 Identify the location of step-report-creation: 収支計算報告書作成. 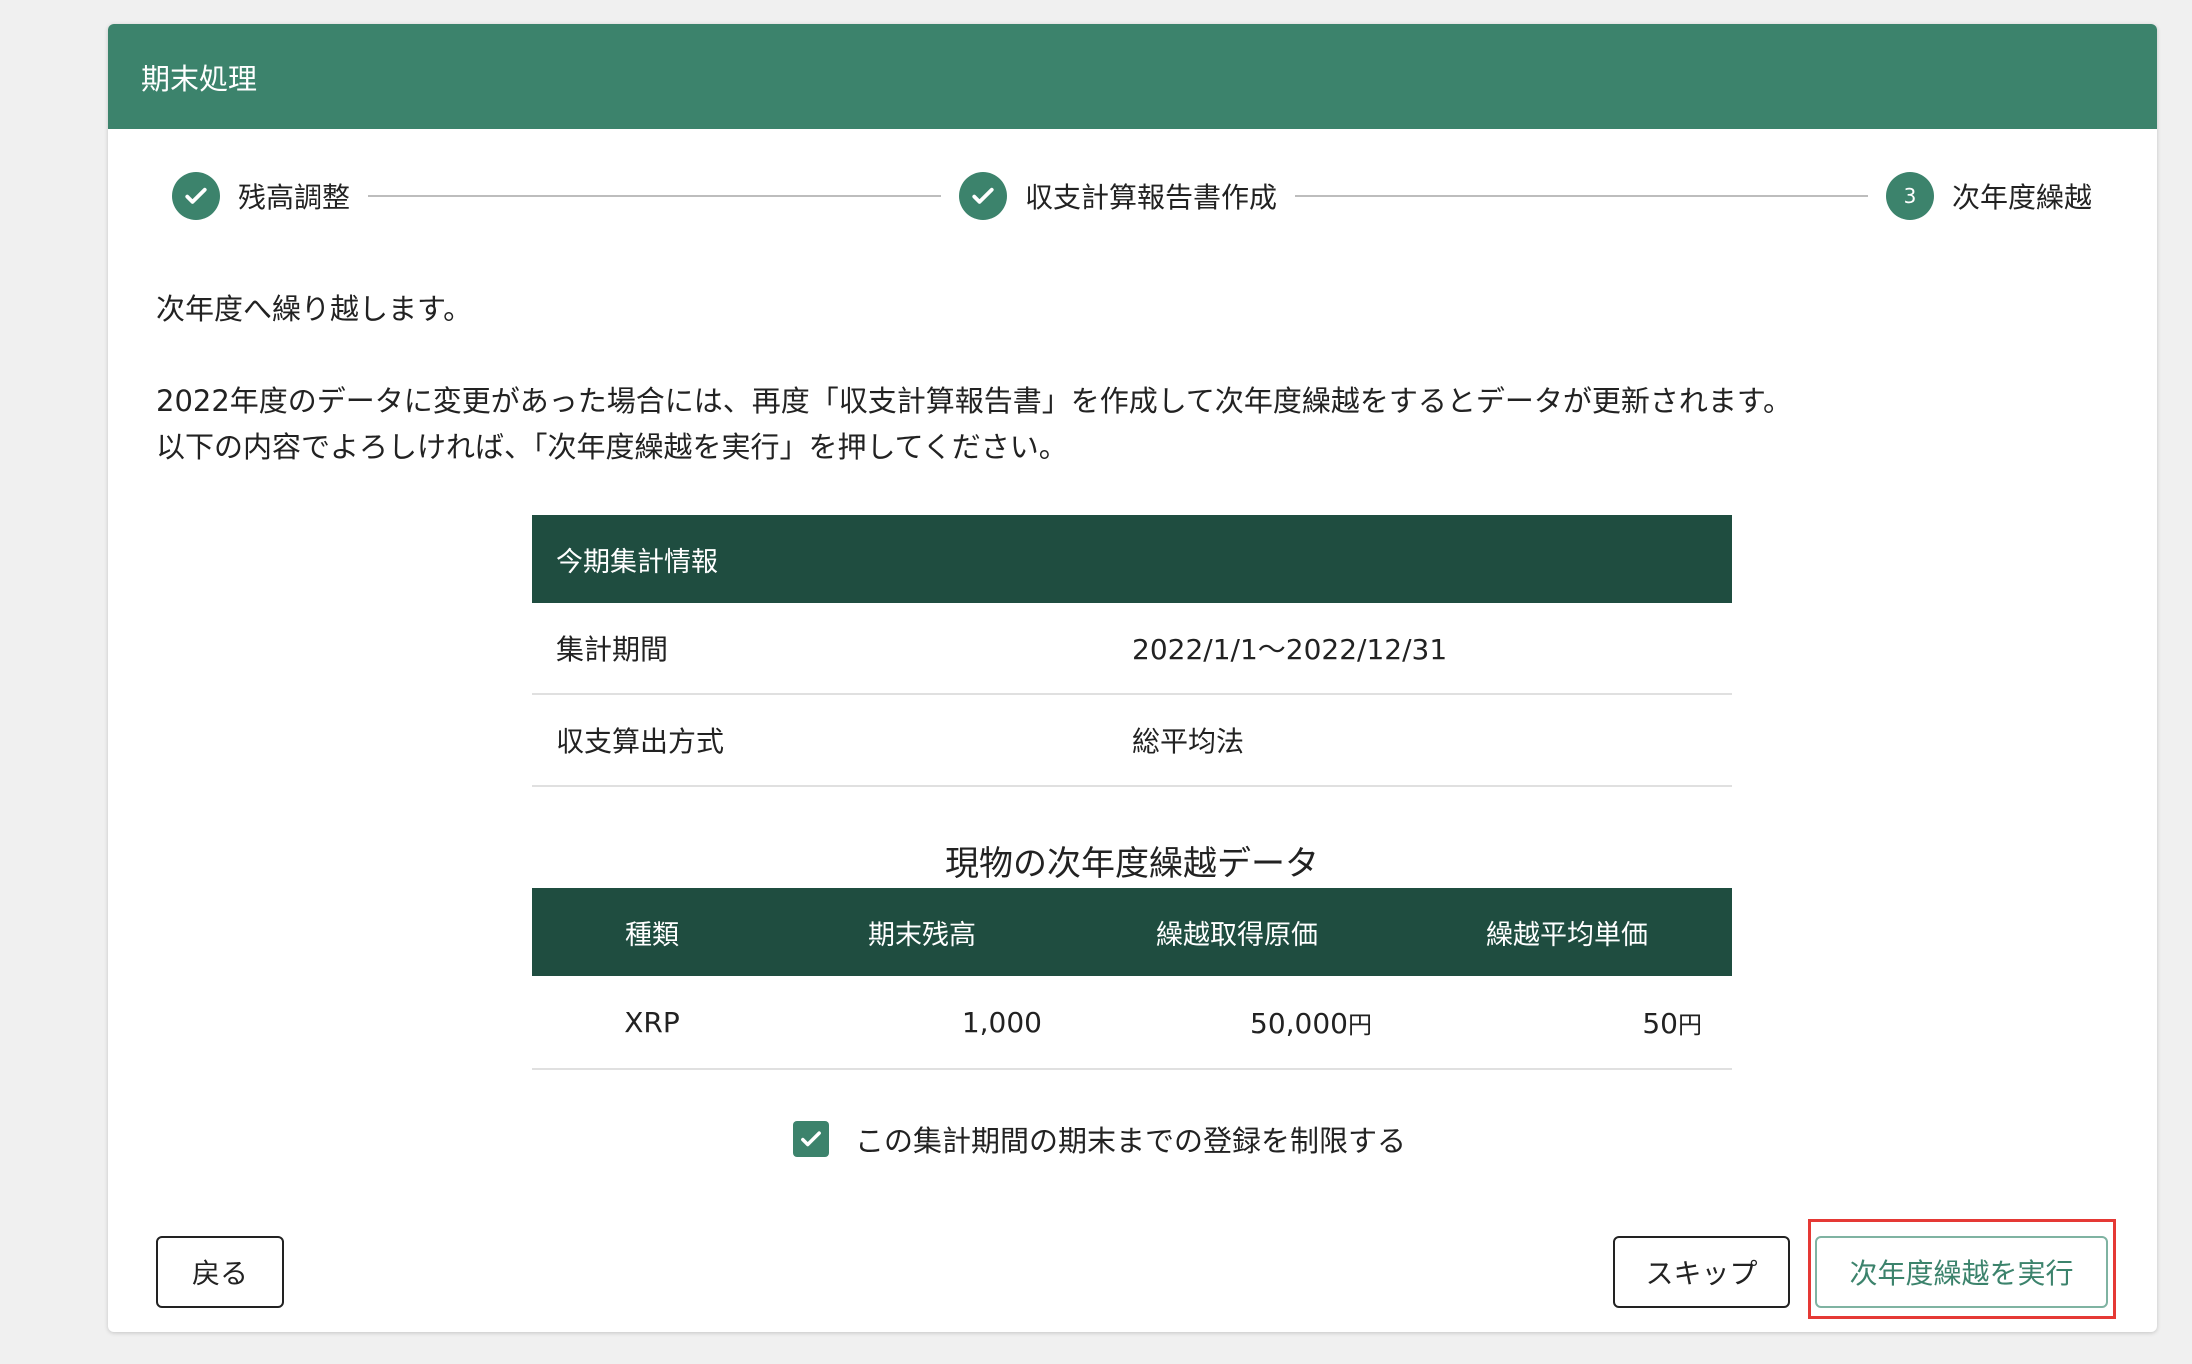
(1118, 196).